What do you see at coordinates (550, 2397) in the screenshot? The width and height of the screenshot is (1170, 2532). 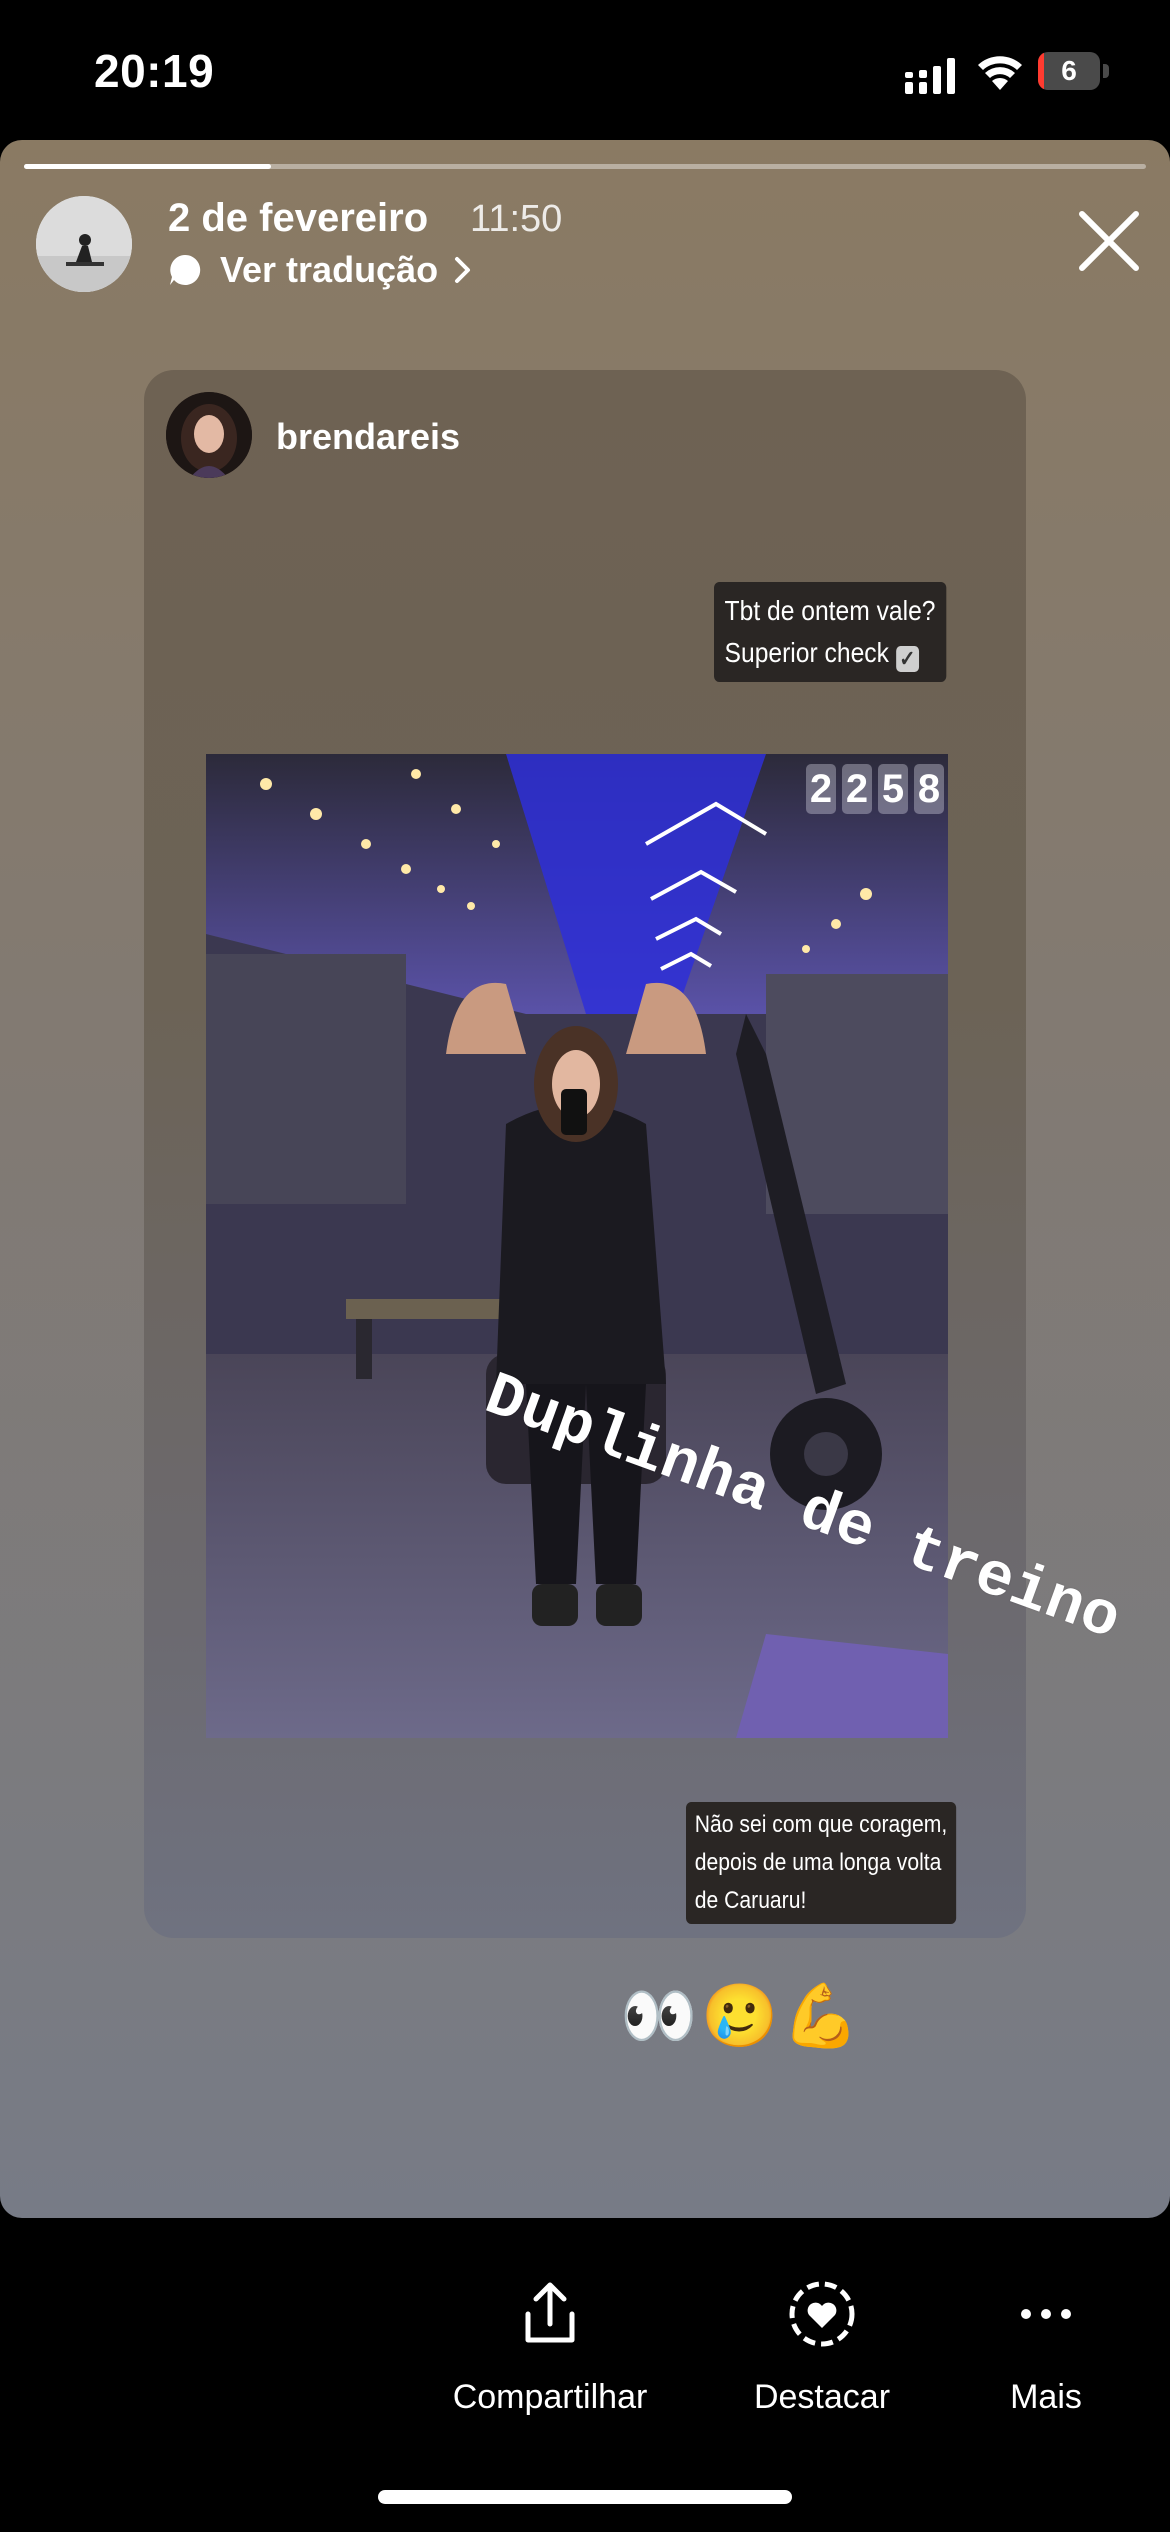 I see `share-label: Compartilhar` at bounding box center [550, 2397].